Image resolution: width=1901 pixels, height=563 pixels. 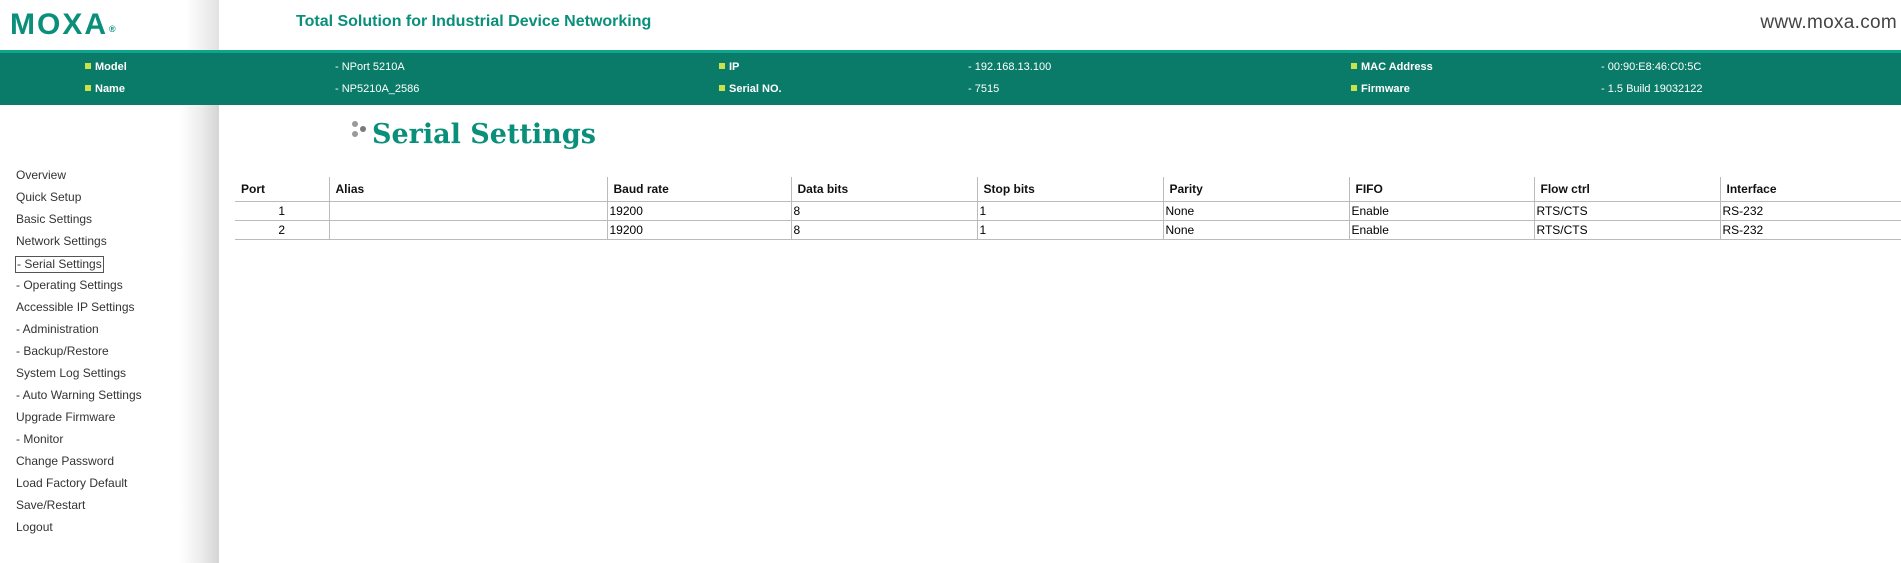 I want to click on registered-mark: ®, so click(x=112, y=29).